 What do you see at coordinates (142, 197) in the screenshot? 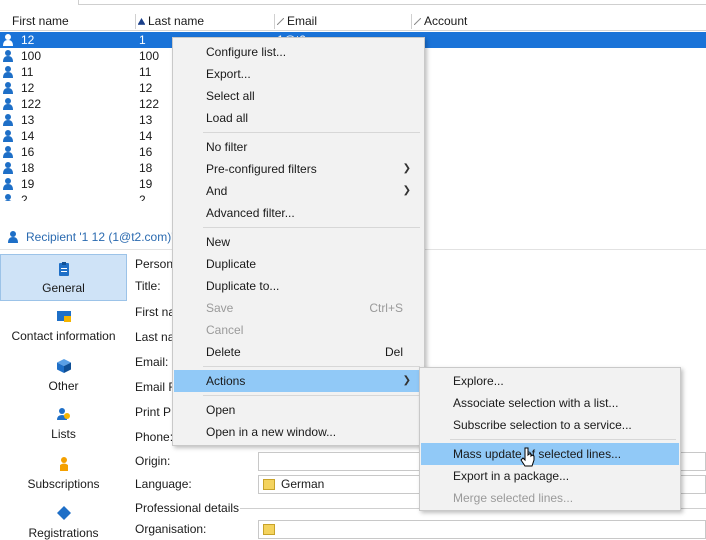
I see `last-name-cell: 2` at bounding box center [142, 197].